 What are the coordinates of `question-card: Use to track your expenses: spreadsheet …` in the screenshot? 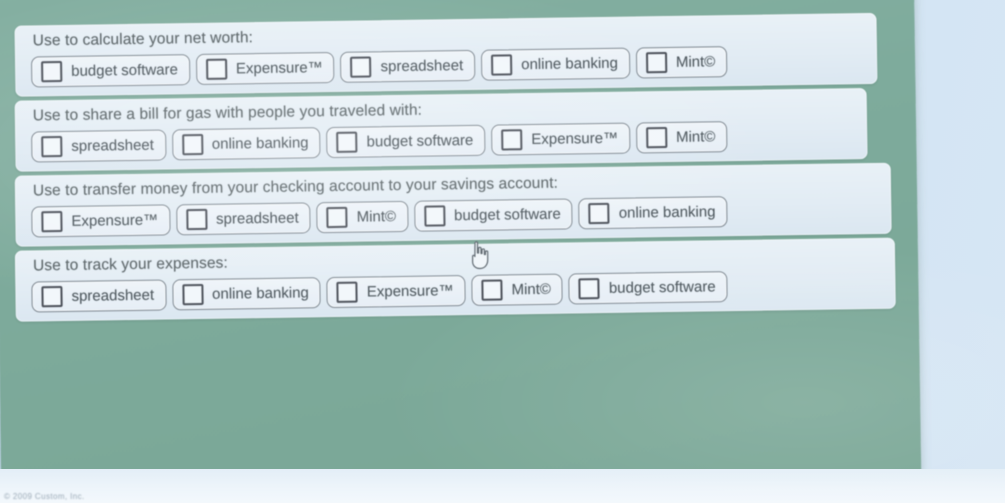 It's located at (455, 279).